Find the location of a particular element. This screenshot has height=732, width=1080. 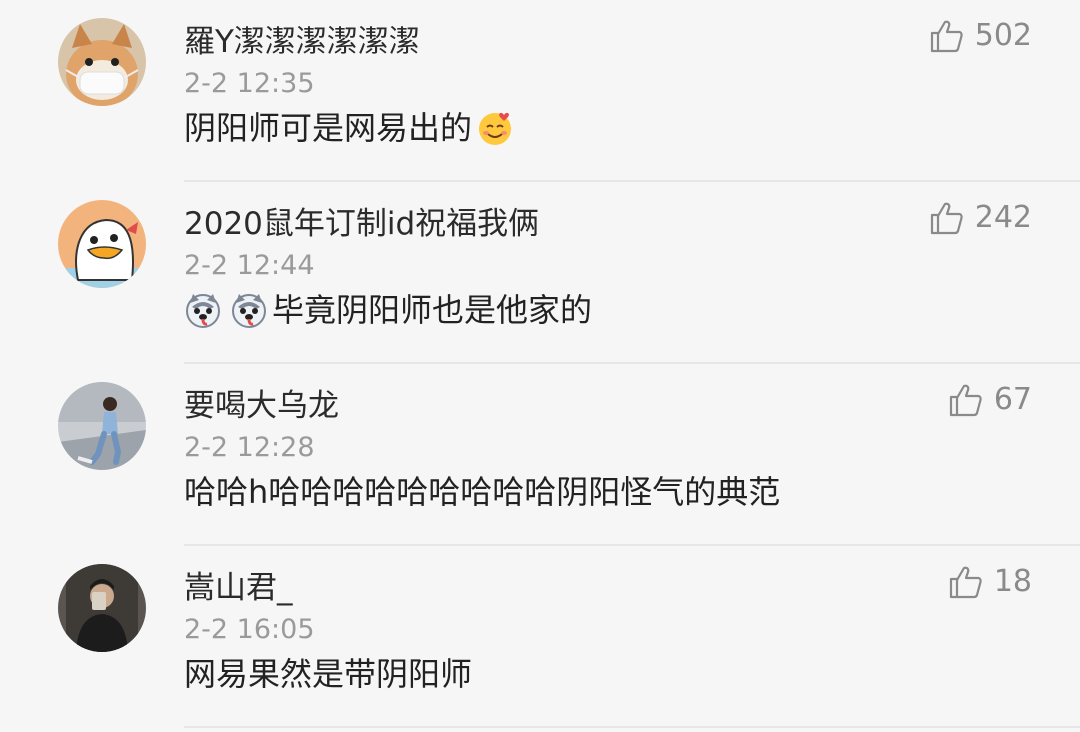

girl-photo-avatar is located at coordinates (102, 426).